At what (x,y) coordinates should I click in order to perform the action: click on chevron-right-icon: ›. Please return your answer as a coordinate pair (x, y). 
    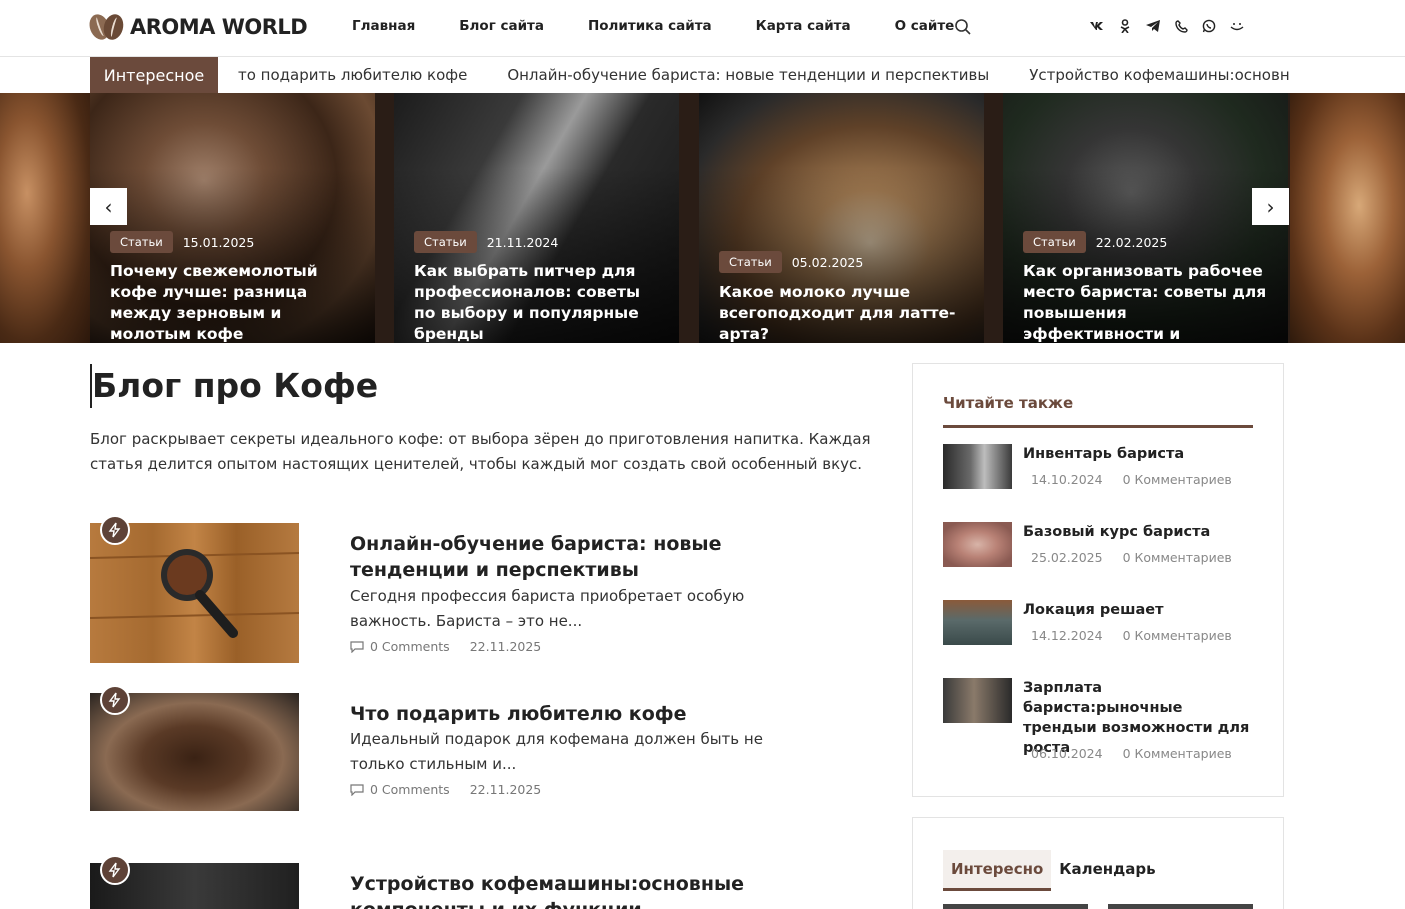
    Looking at the image, I should click on (1270, 206).